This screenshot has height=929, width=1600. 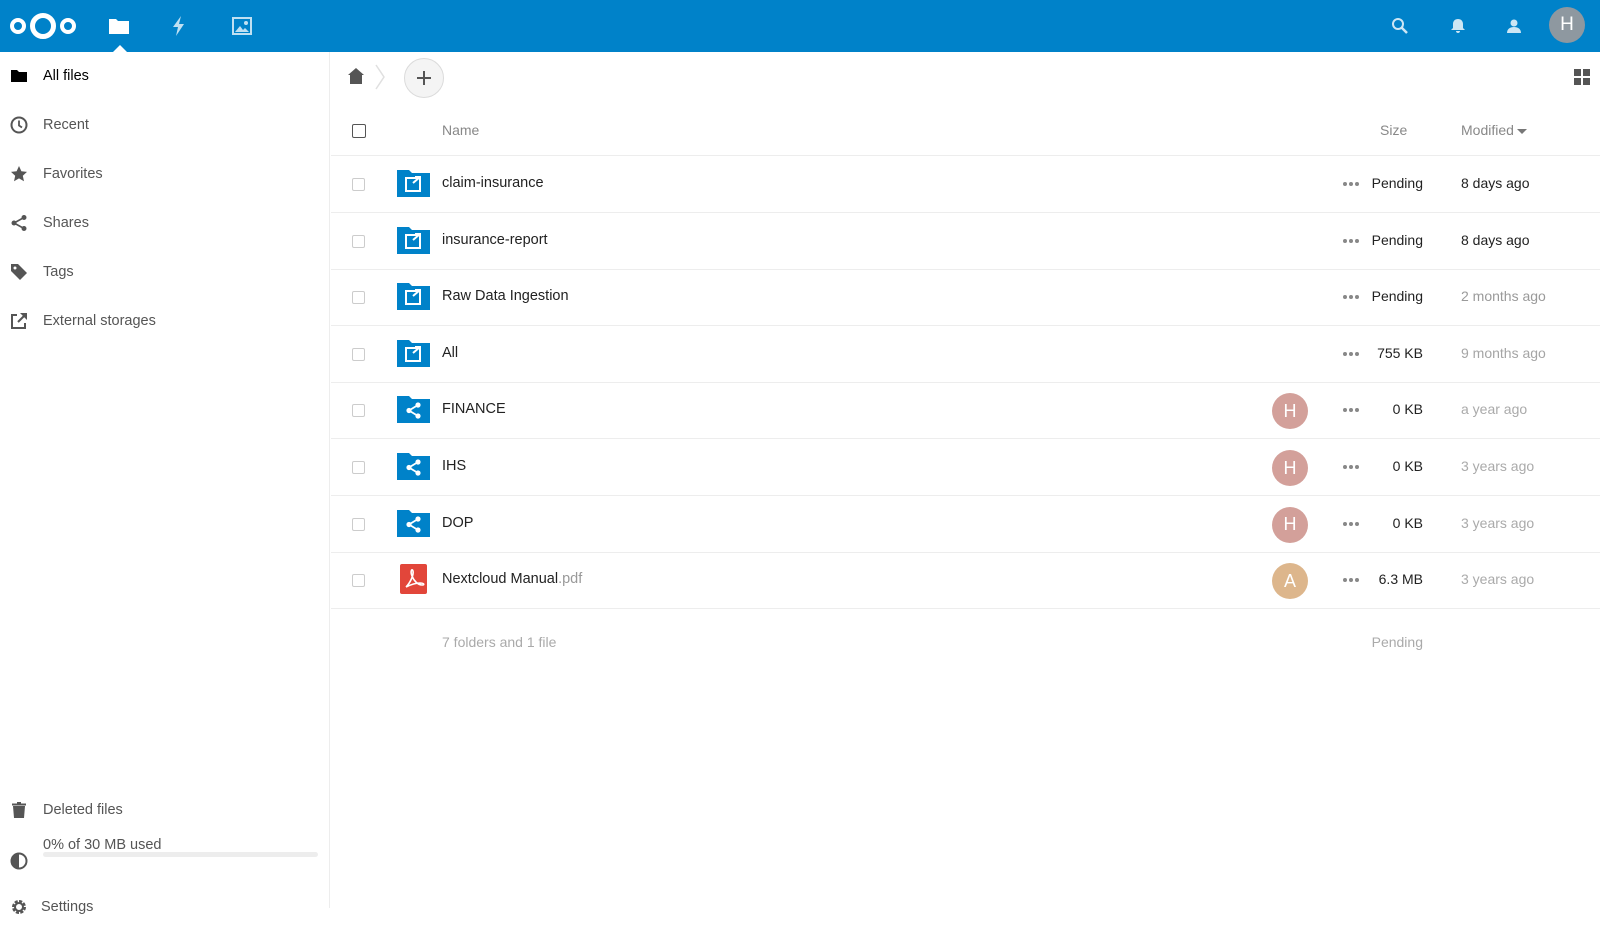 What do you see at coordinates (1290, 581) in the screenshot?
I see `share-owner-avatar: A` at bounding box center [1290, 581].